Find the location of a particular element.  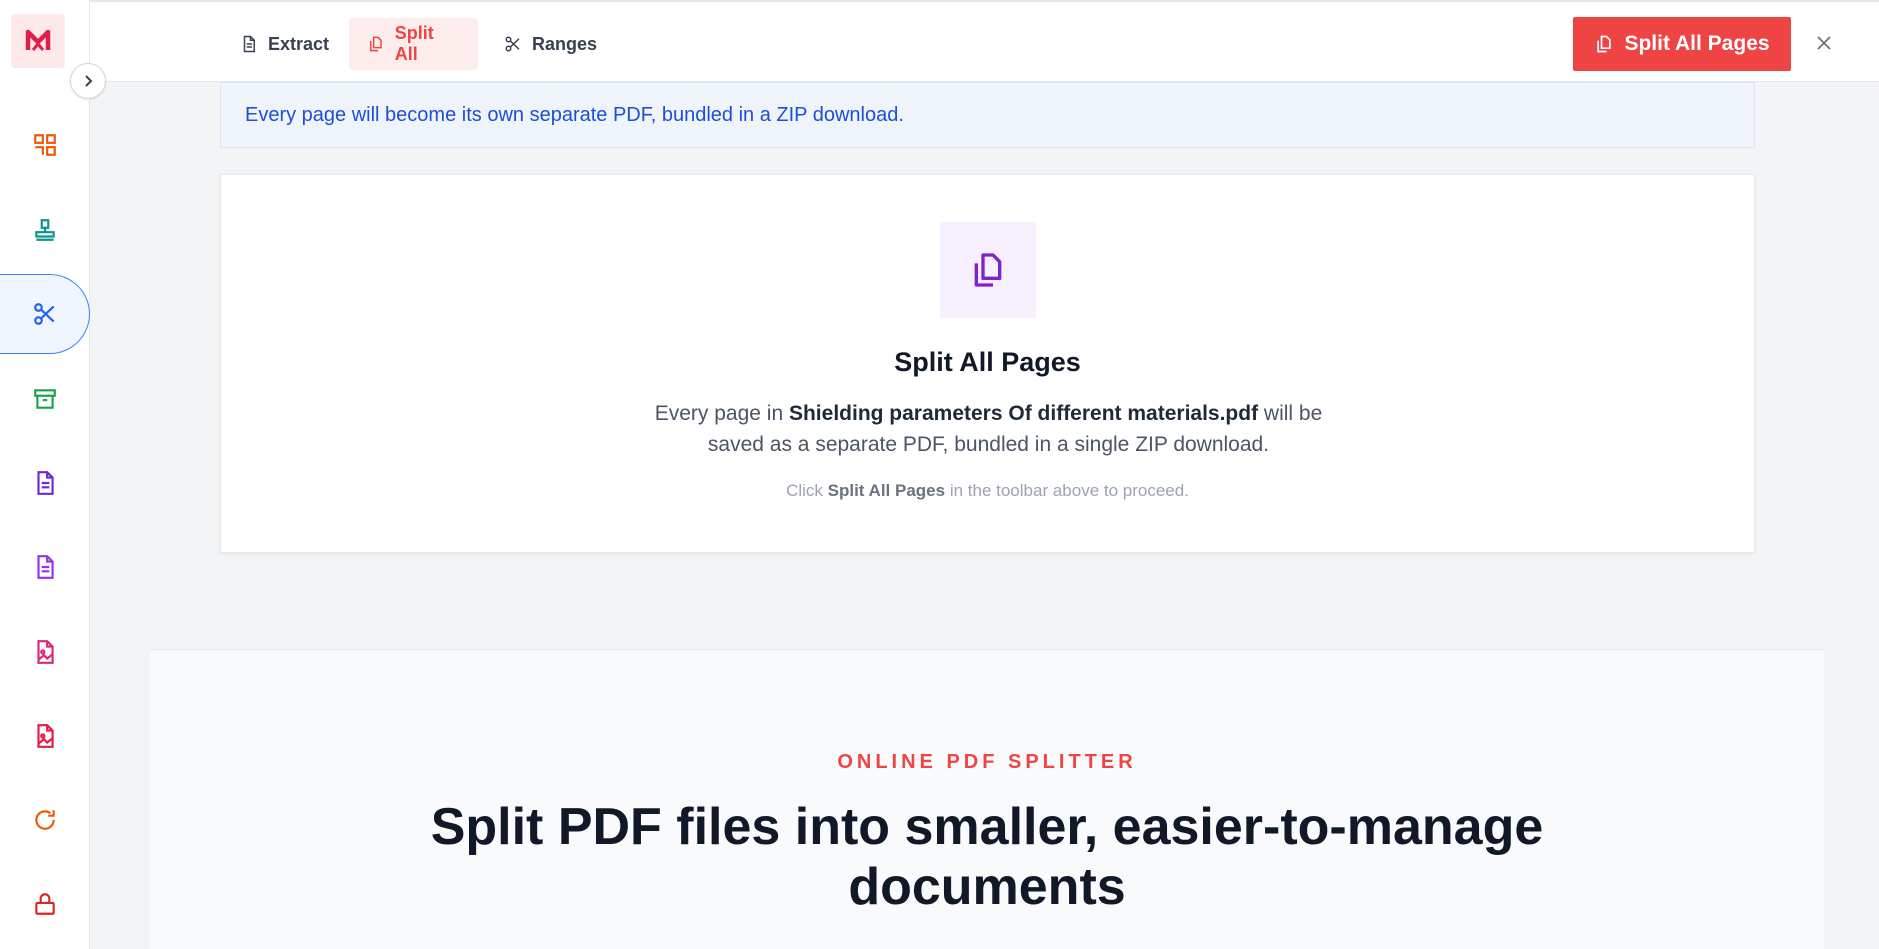

sidebar is located at coordinates (45, 474).